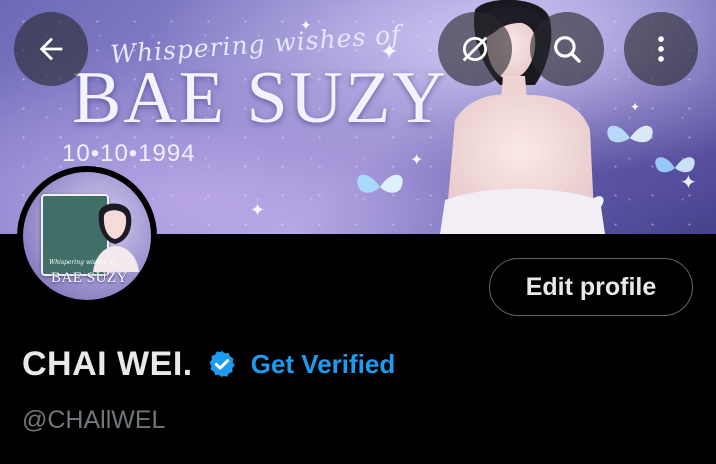 The width and height of the screenshot is (716, 464). I want to click on verified-badge-icon, so click(222, 364).